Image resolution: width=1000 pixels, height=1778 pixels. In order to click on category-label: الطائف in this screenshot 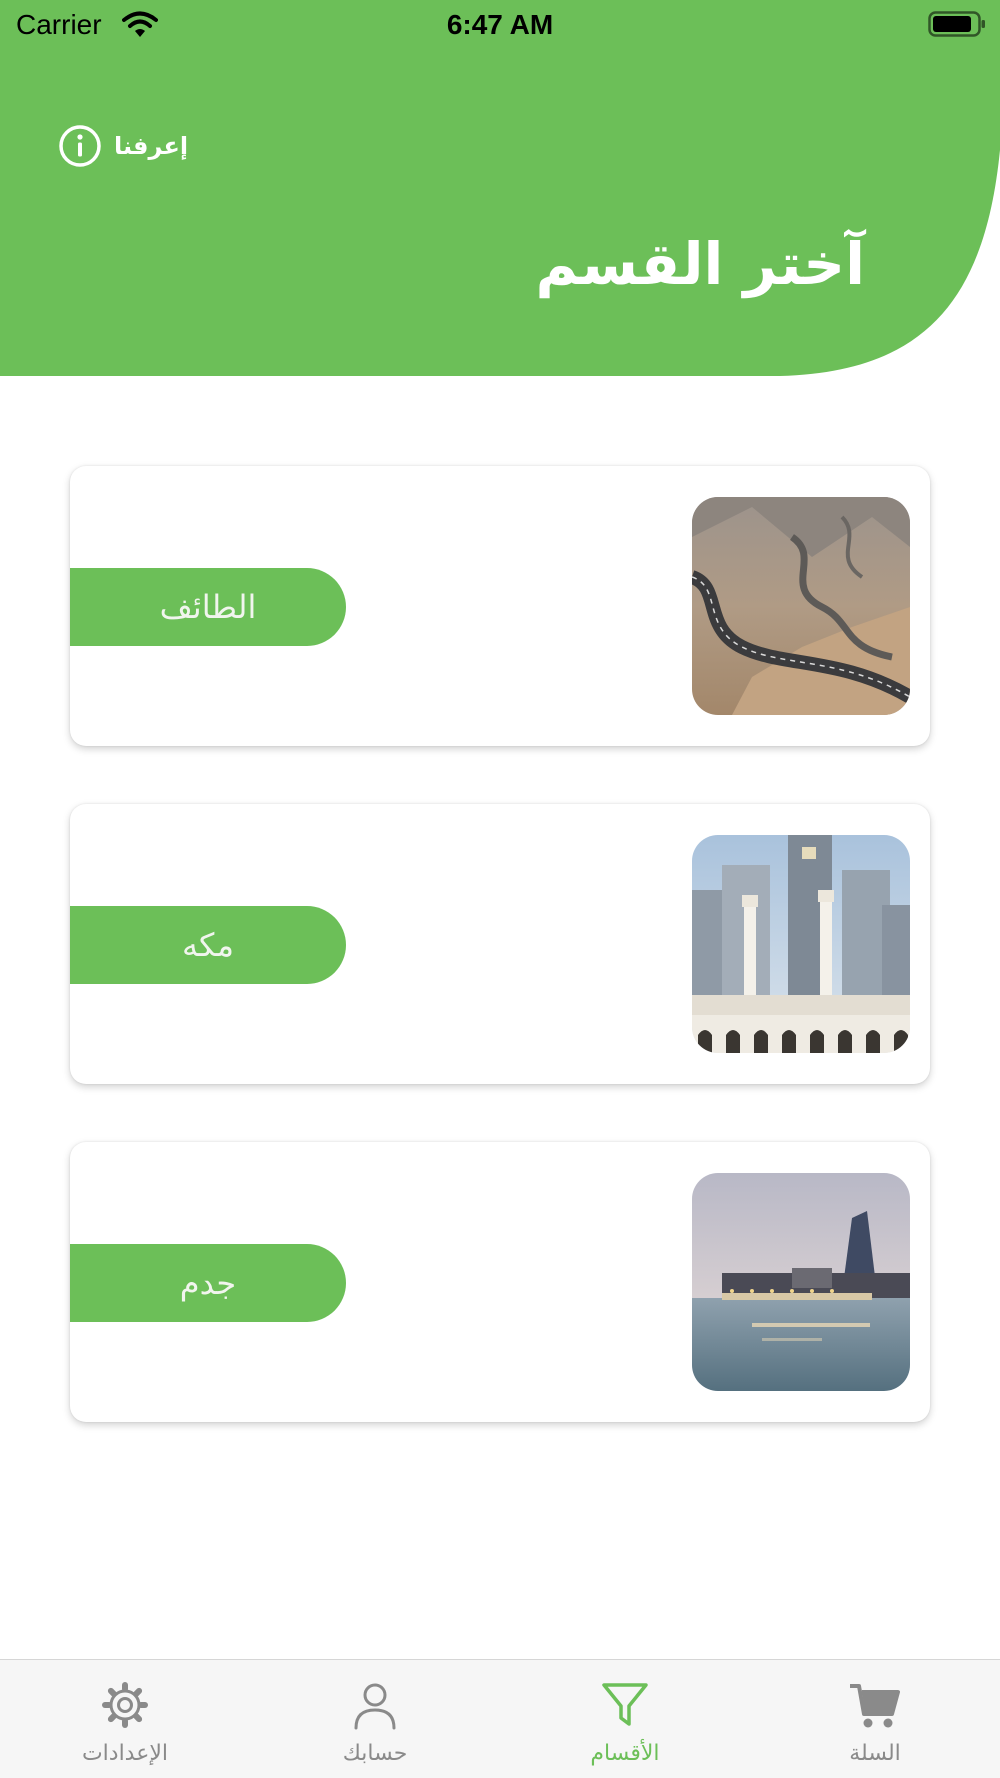, I will do `click(208, 607)`.